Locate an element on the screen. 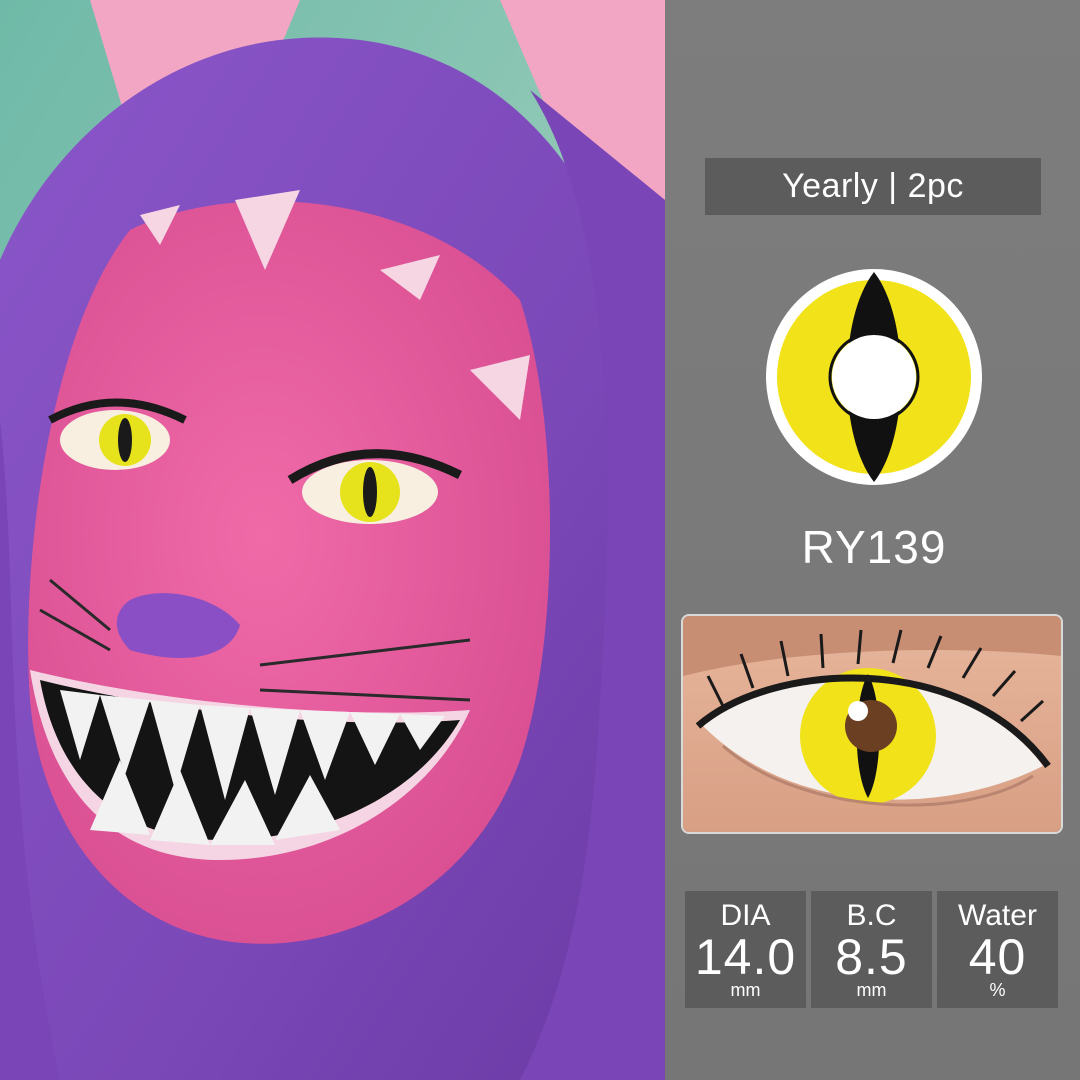  spec-bc-label: B.C is located at coordinates (871, 915).